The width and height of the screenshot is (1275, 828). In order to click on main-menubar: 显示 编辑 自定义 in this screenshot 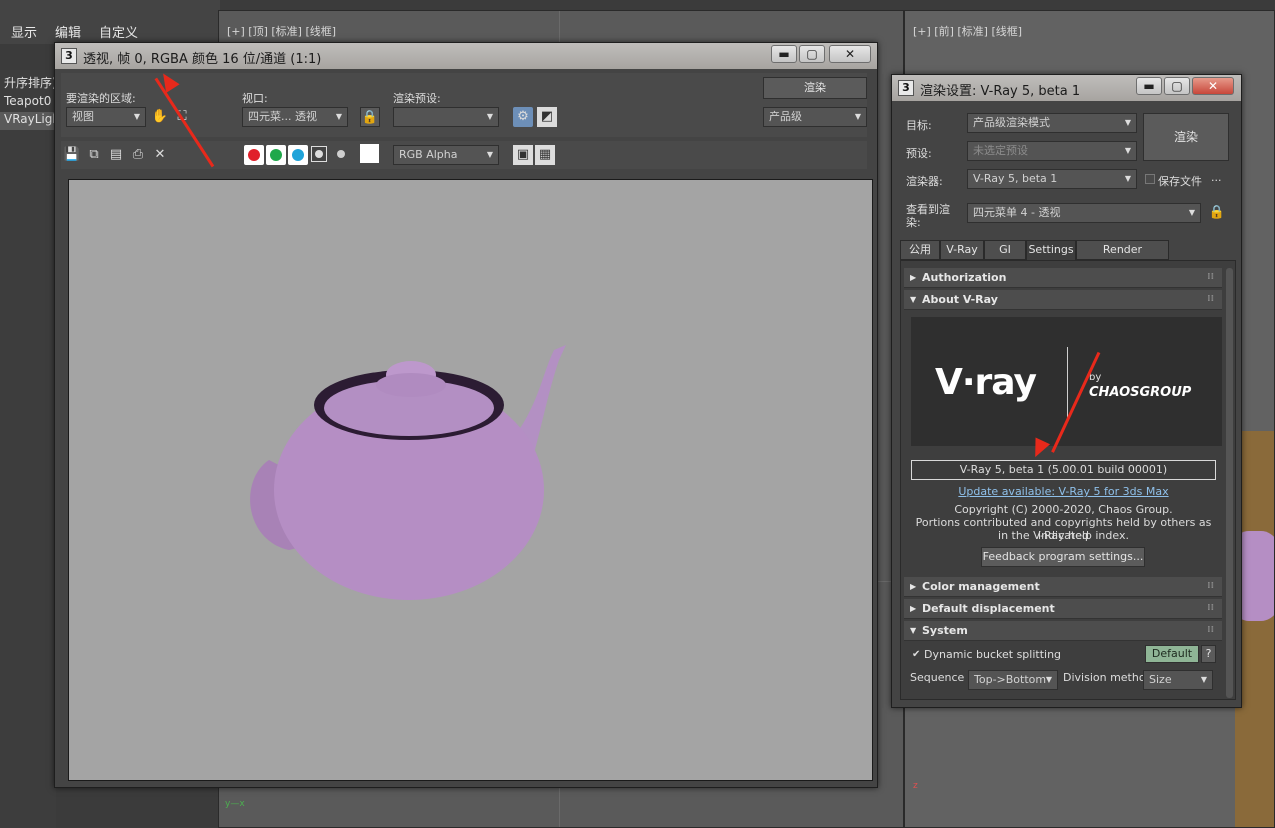, I will do `click(110, 22)`.